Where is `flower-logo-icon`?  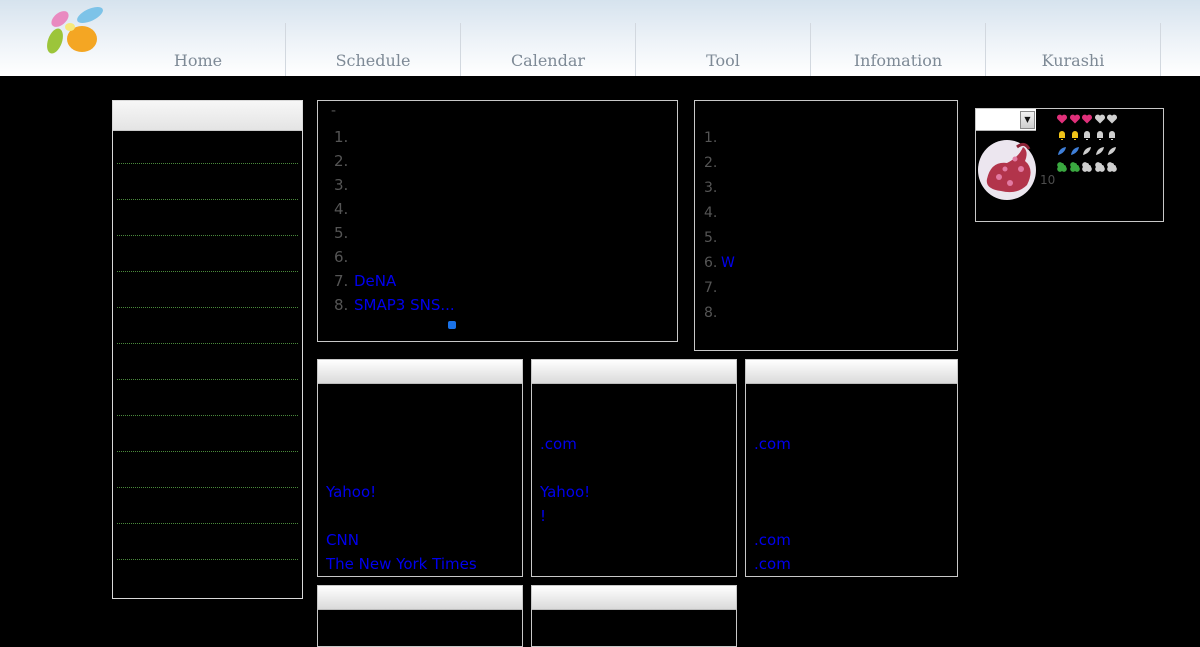 flower-logo-icon is located at coordinates (74, 31).